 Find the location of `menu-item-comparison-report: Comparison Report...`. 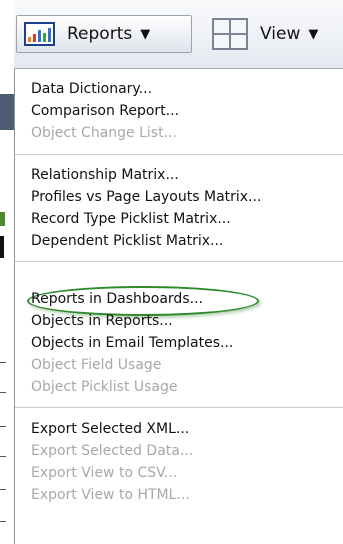

menu-item-comparison-report: Comparison Report... is located at coordinates (105, 111).